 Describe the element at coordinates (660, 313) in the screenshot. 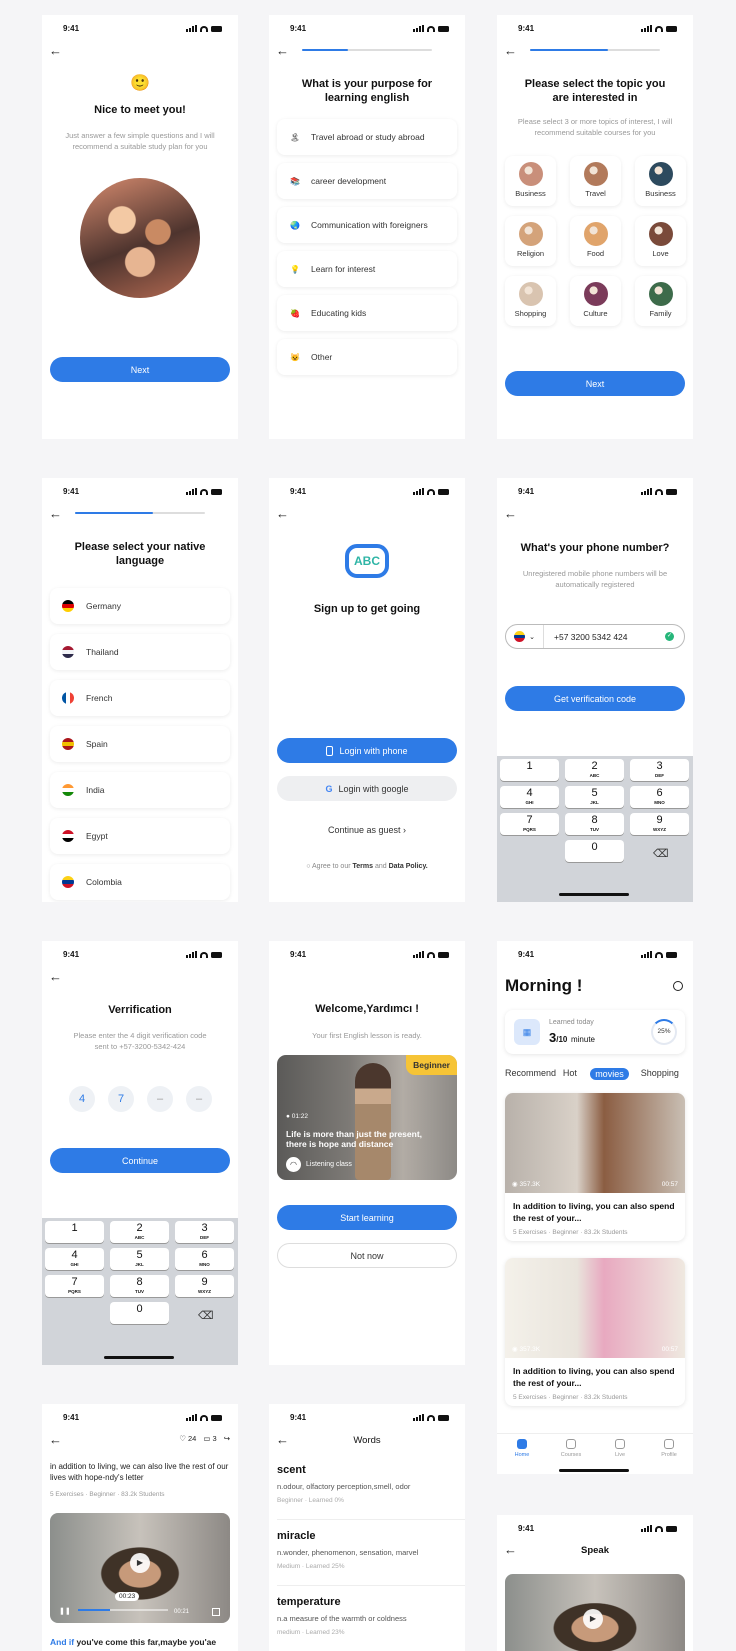

I see `topic-label: Family` at that location.